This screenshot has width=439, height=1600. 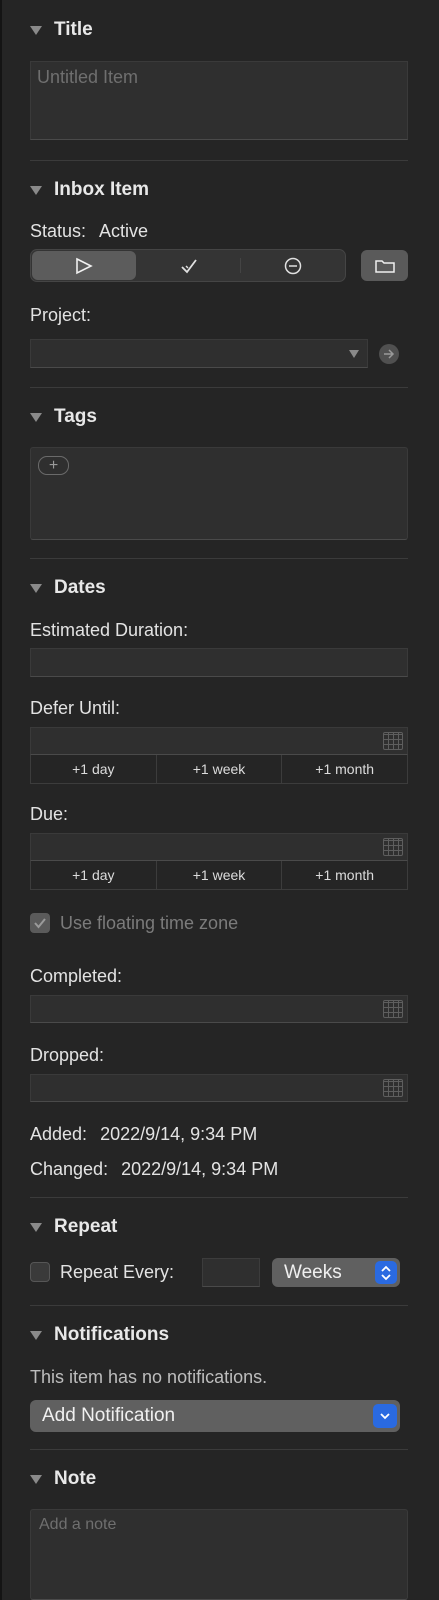 What do you see at coordinates (78, 1524) in the screenshot?
I see `note-placeholder: Add a note` at bounding box center [78, 1524].